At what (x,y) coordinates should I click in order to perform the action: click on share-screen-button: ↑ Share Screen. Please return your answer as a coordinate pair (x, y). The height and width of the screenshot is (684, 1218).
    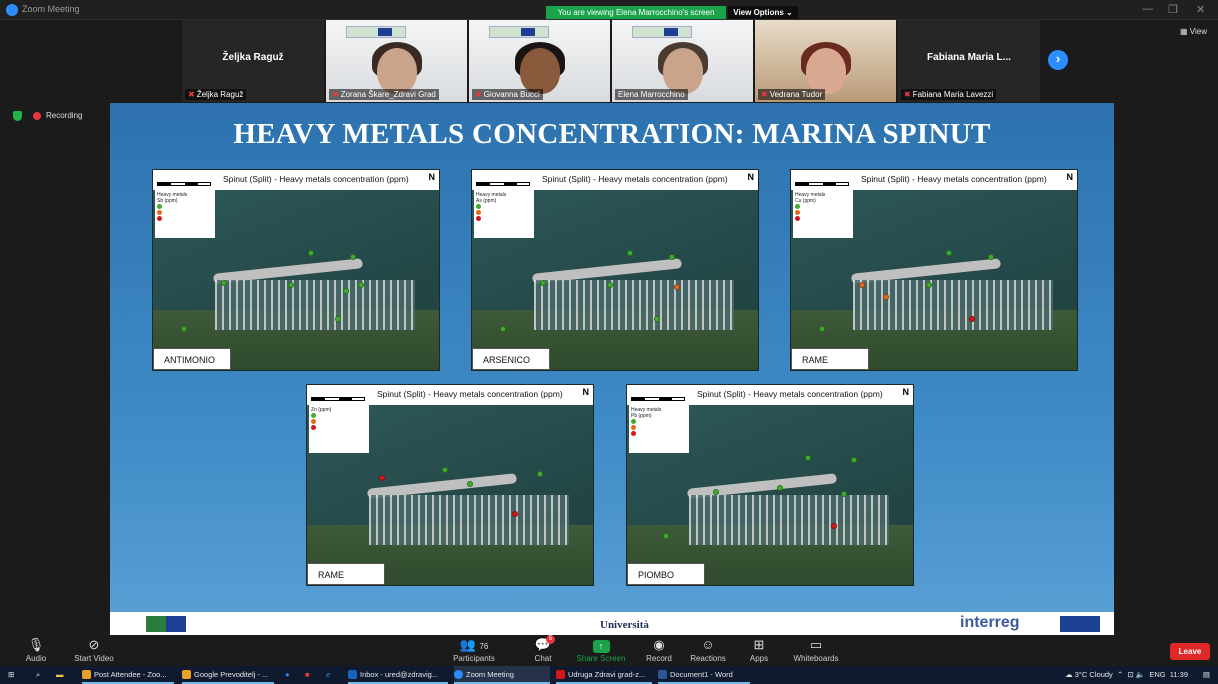
    Looking at the image, I should click on (601, 650).